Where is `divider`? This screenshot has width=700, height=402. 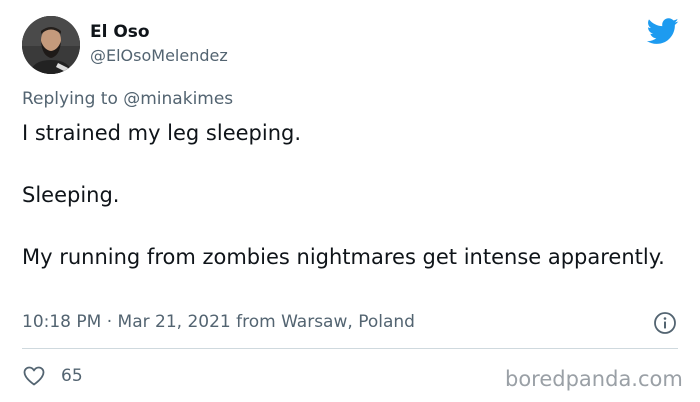 divider is located at coordinates (350, 348).